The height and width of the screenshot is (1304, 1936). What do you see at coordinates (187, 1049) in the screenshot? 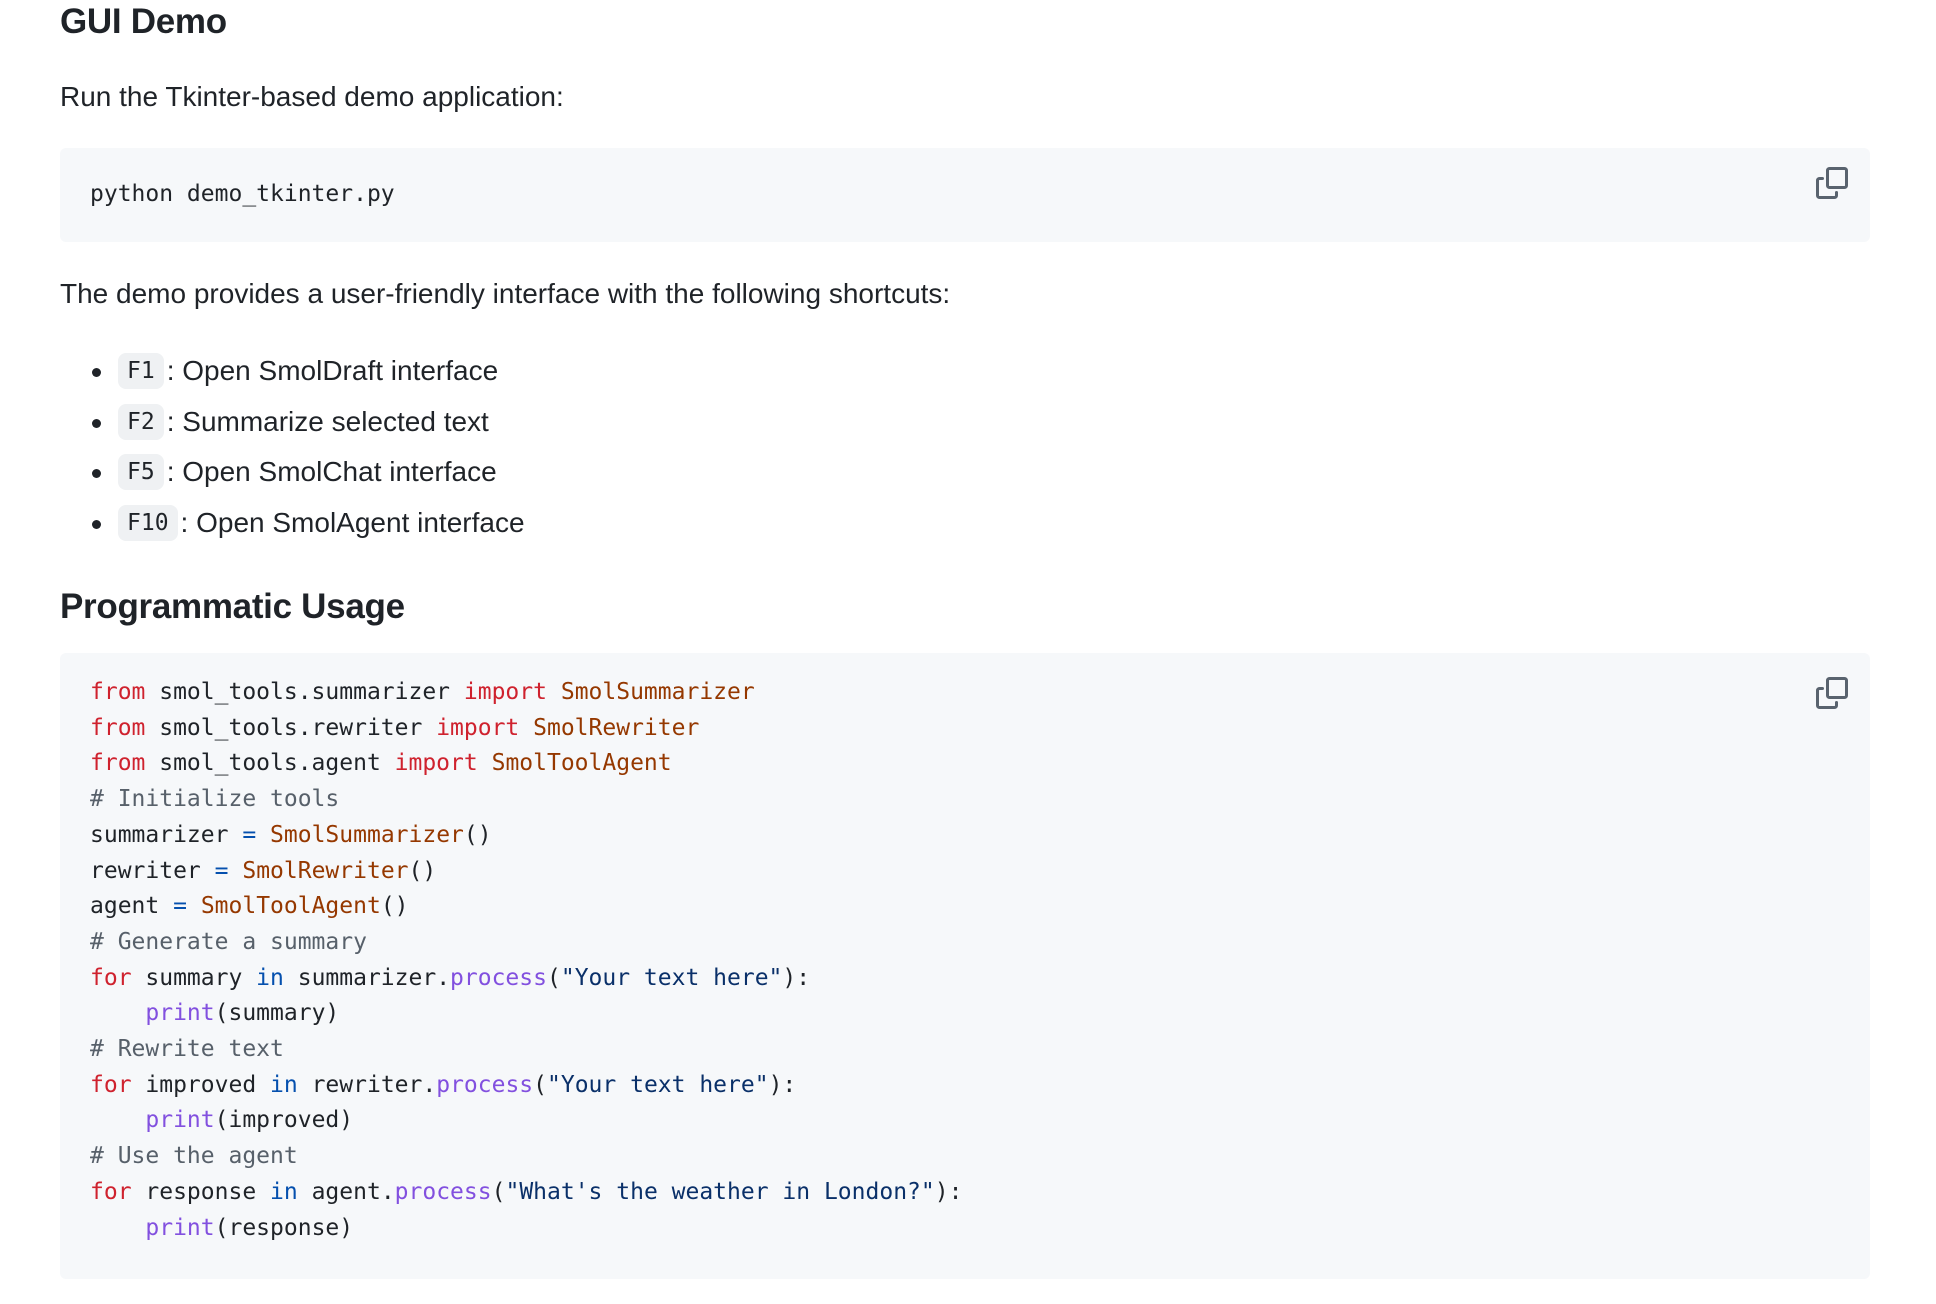
I see `code-token: # Rewrite text` at bounding box center [187, 1049].